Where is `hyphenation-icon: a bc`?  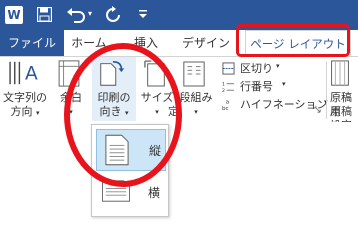 hyphenation-icon: a bc is located at coordinates (225, 105).